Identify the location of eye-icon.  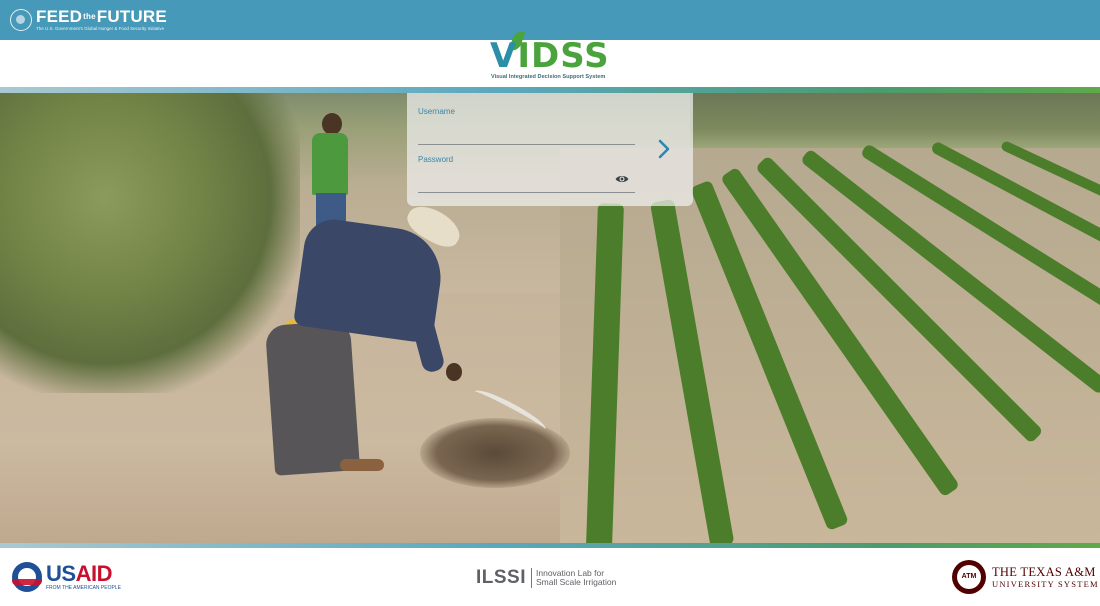
(622, 179).